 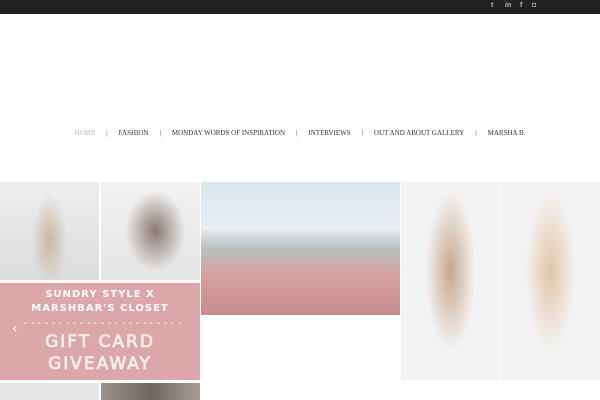 What do you see at coordinates (15, 329) in the screenshot?
I see `chevron-left-icon: ‹` at bounding box center [15, 329].